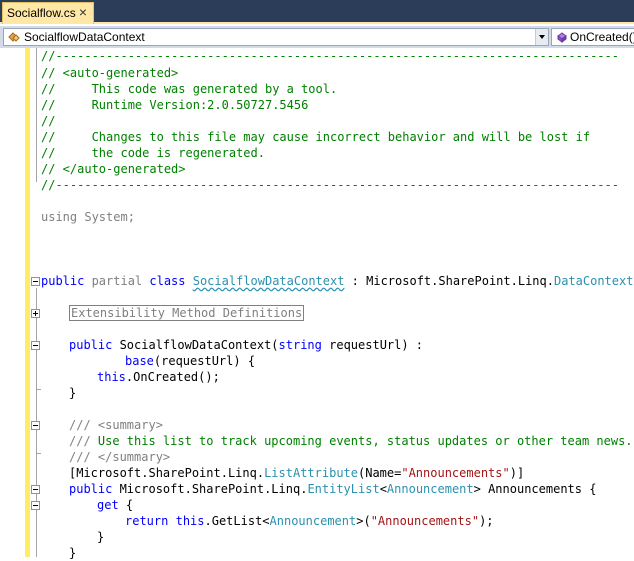 This screenshot has width=634, height=561. What do you see at coordinates (73, 393) in the screenshot?
I see `ctor-close-brace: }` at bounding box center [73, 393].